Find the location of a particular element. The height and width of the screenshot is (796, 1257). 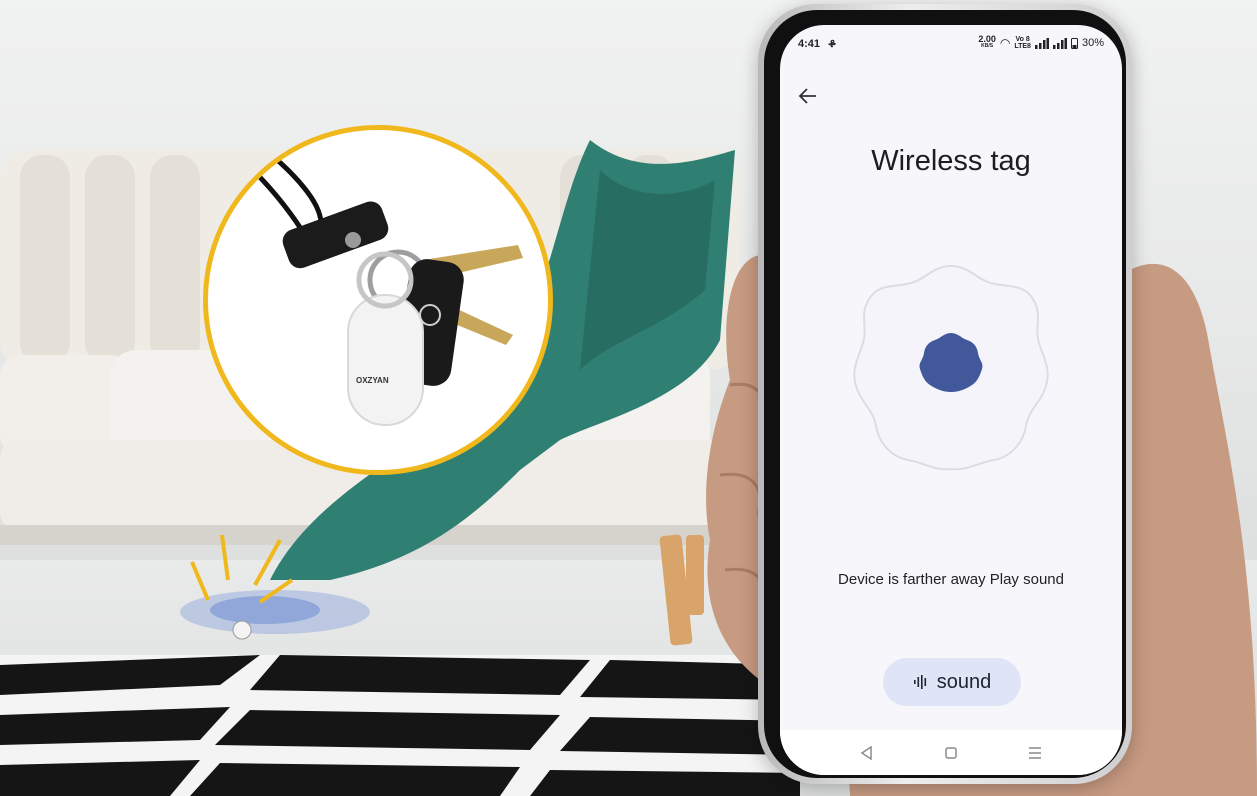

striped-rug is located at coordinates (400, 725).